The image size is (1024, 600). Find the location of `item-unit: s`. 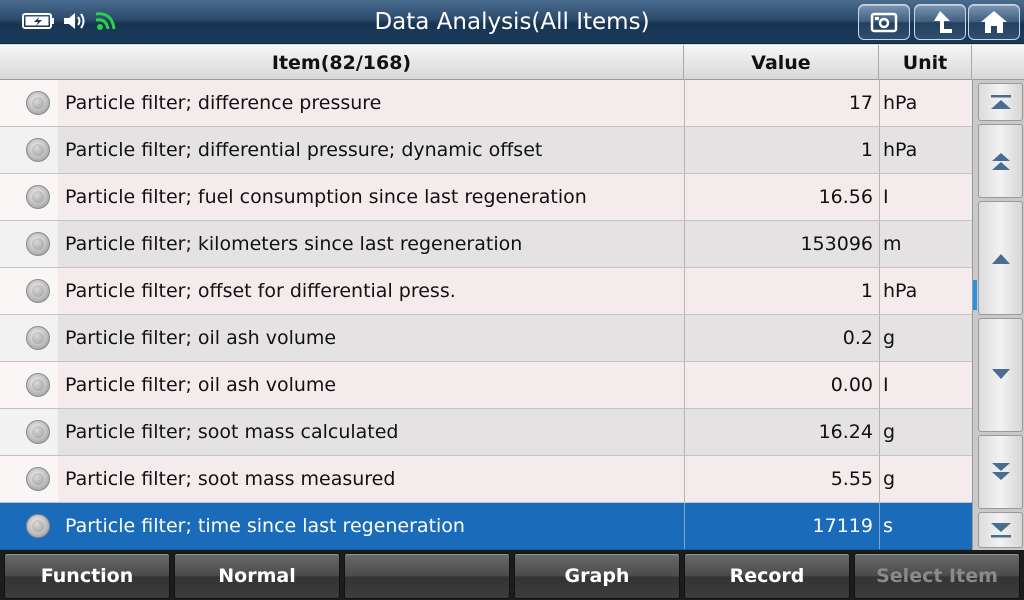

item-unit: s is located at coordinates (925, 526).